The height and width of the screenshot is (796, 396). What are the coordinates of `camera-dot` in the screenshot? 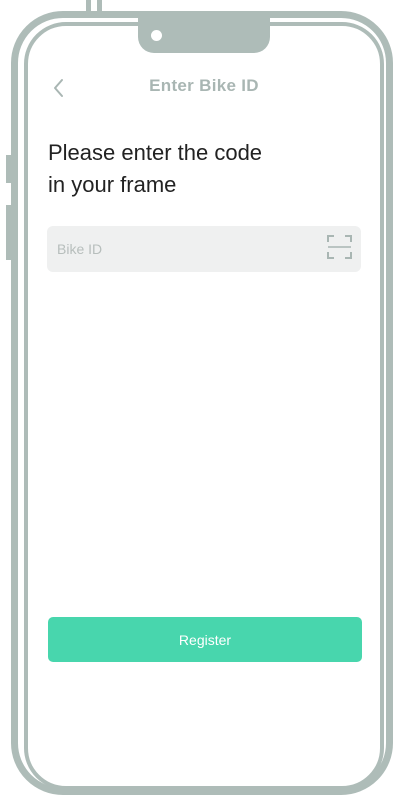 It's located at (156, 35).